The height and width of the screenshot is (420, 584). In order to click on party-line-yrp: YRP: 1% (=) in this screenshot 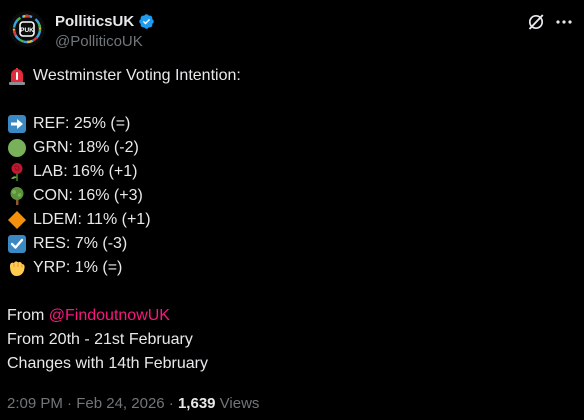, I will do `click(287, 268)`.